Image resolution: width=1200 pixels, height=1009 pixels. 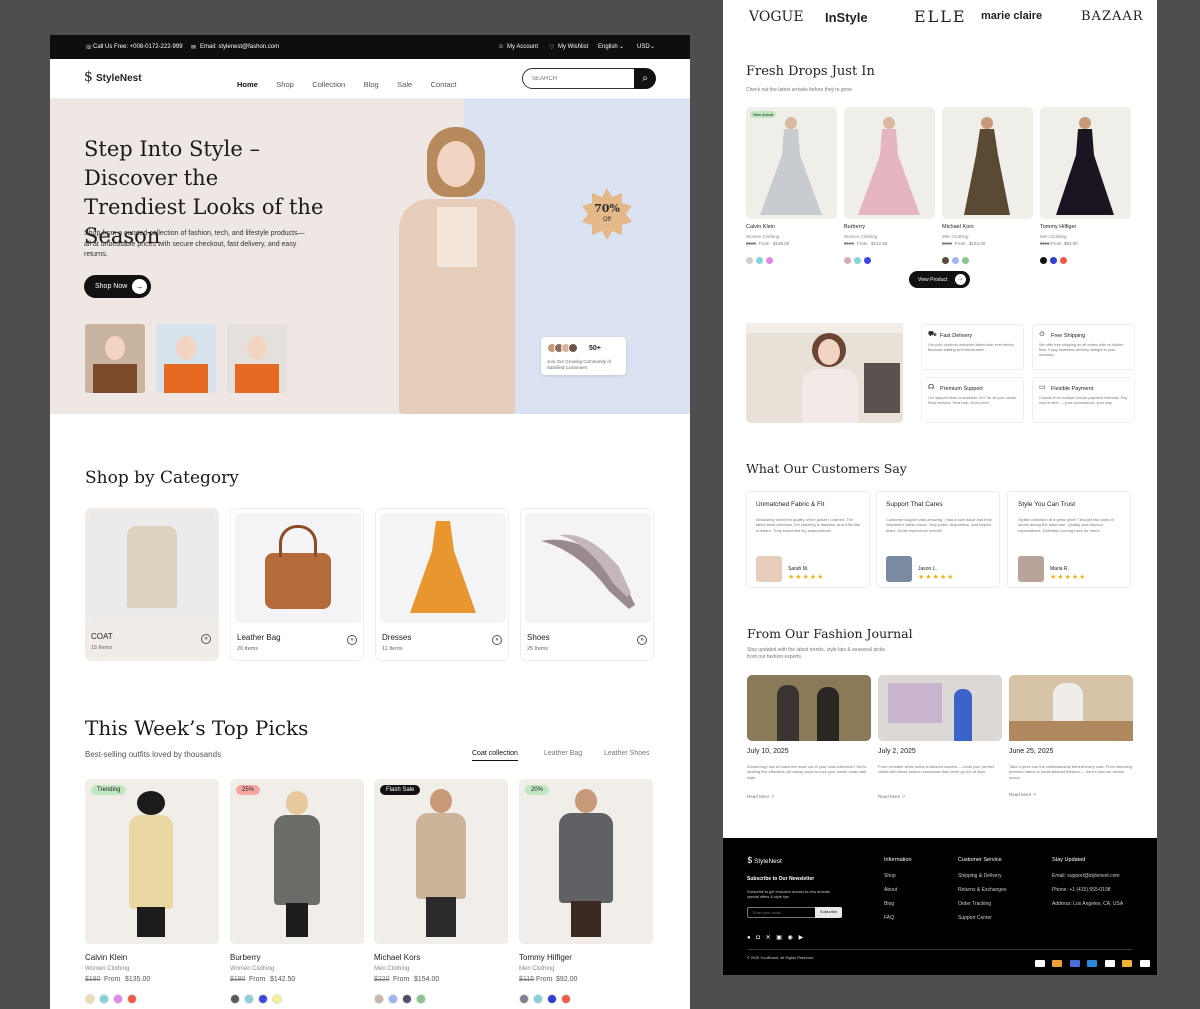 I want to click on footer-link: About, so click(x=898, y=890).